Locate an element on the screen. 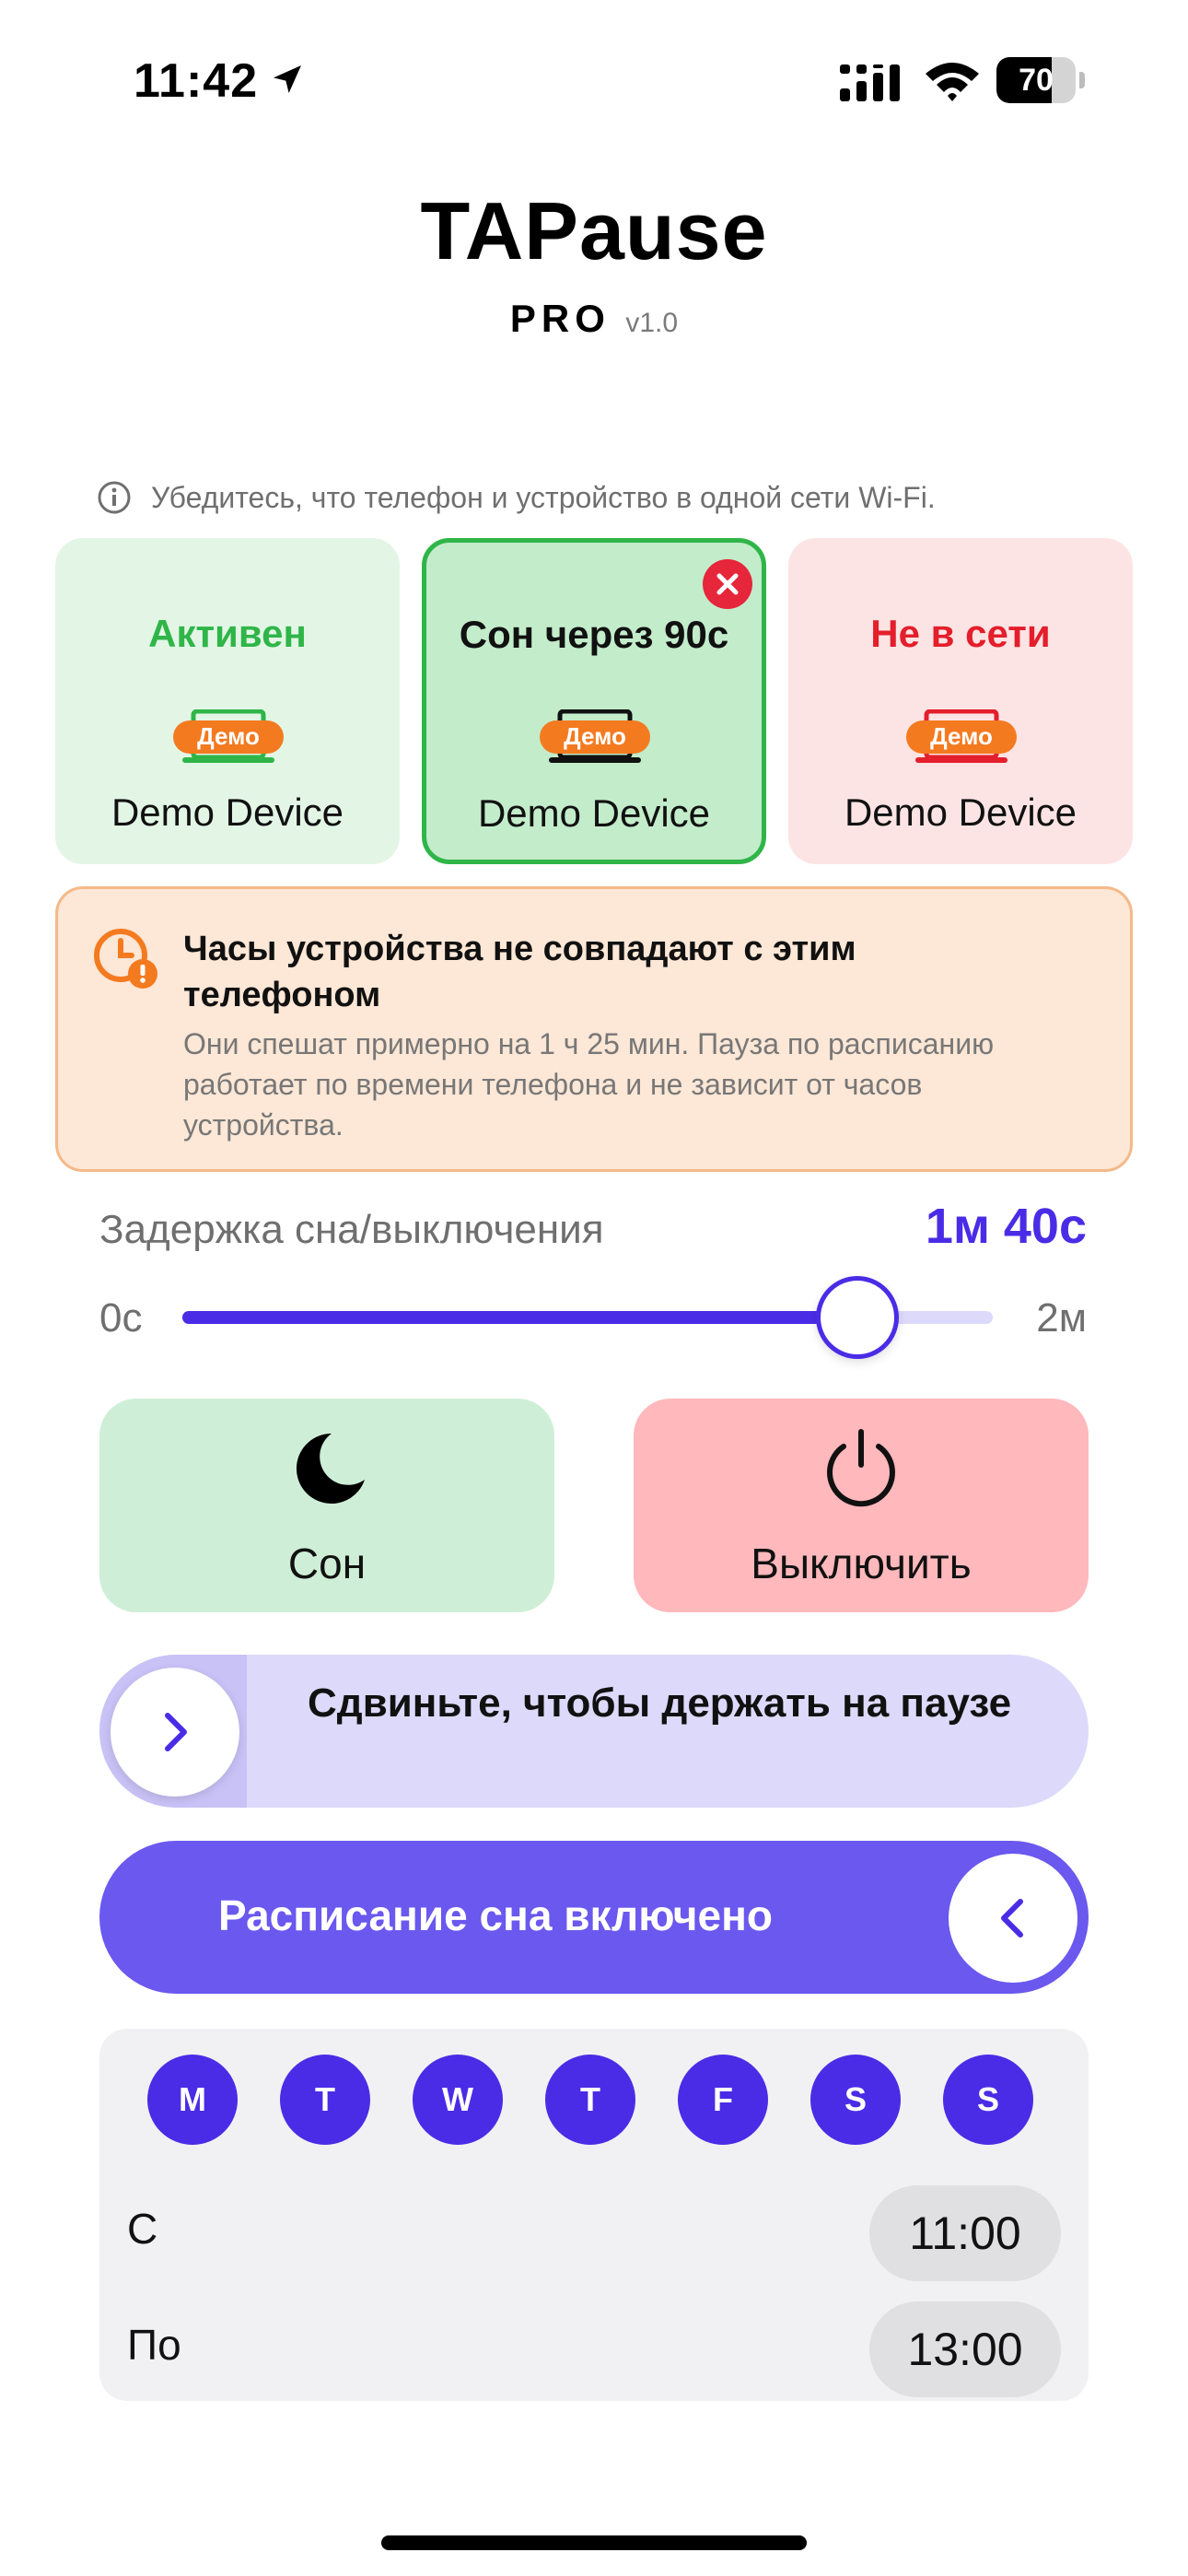 Image resolution: width=1188 pixels, height=2576 pixels. device-status: Не в сети is located at coordinates (961, 633).